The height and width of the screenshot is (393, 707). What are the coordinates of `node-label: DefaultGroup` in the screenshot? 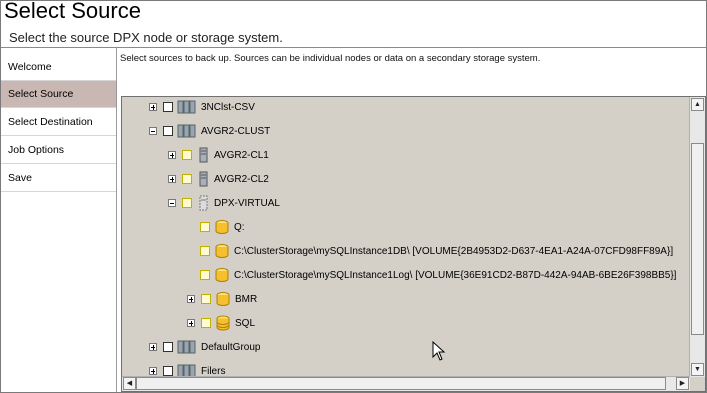 It's located at (231, 347).